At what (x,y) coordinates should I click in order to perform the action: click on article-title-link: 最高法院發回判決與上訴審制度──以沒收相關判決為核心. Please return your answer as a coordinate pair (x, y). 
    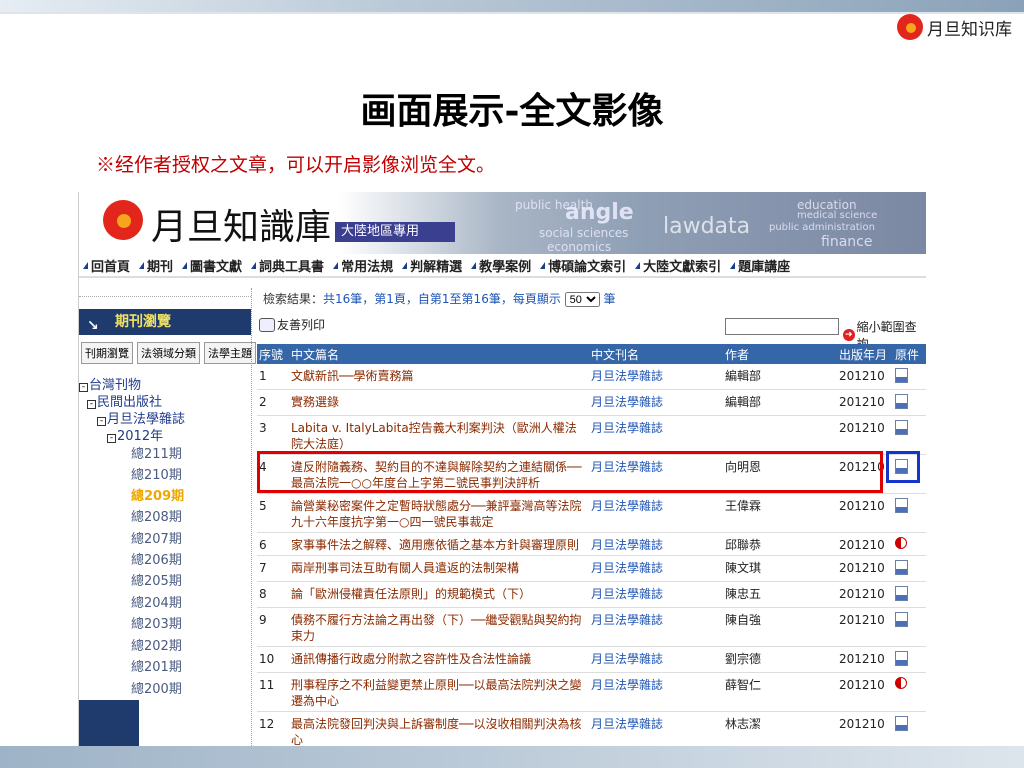
    Looking at the image, I should click on (439, 728).